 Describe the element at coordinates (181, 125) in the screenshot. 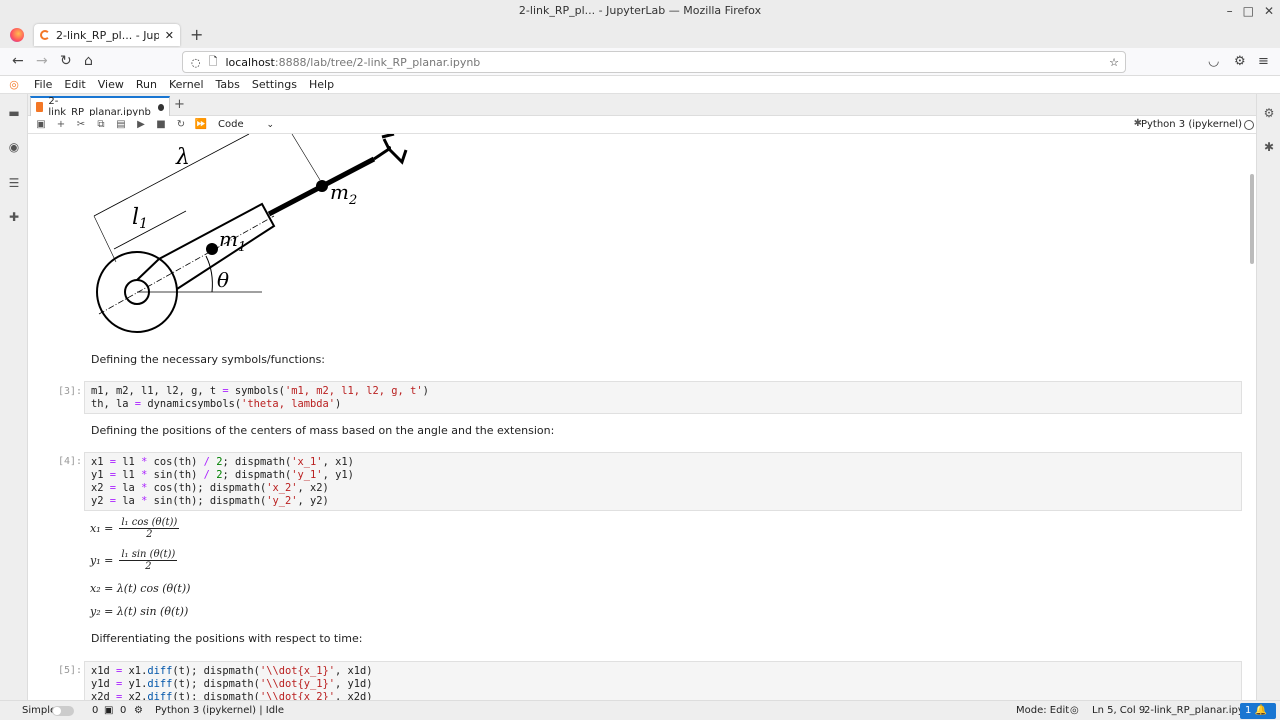

I see `restart-icon: ↻` at that location.